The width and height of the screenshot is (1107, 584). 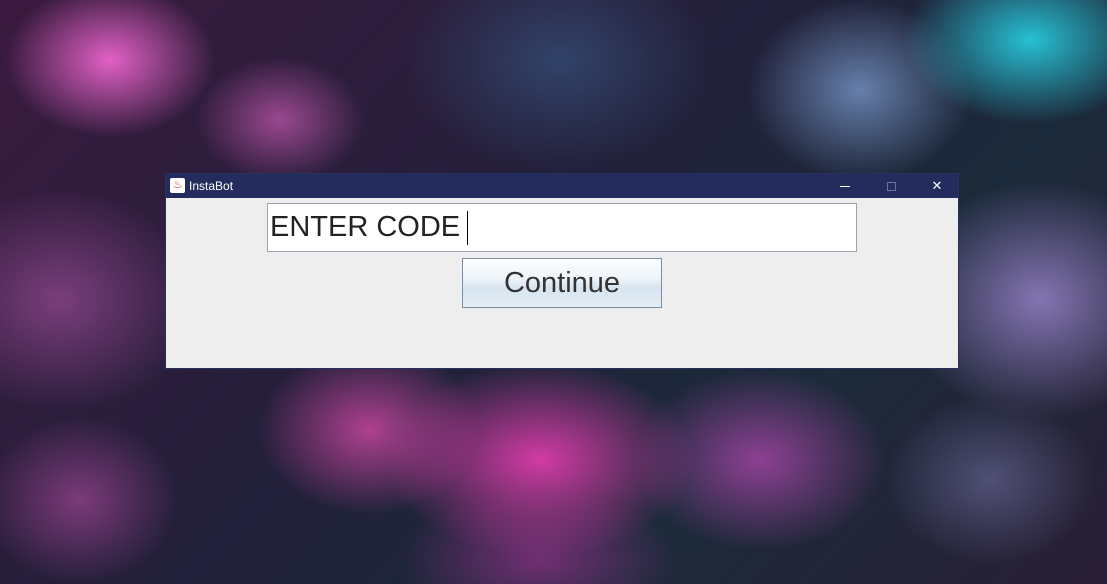 I want to click on code-input, so click(x=562, y=227).